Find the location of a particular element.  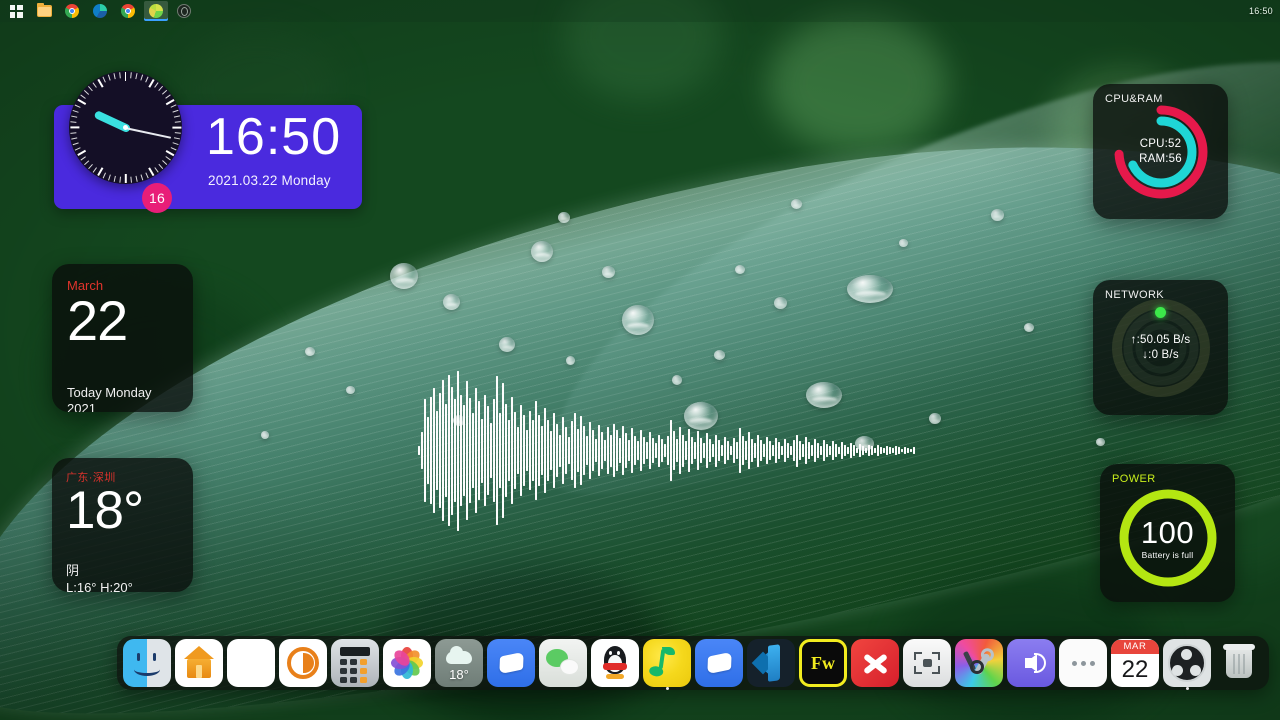

dock-item-dark-mode is located at coordinates (303, 663).